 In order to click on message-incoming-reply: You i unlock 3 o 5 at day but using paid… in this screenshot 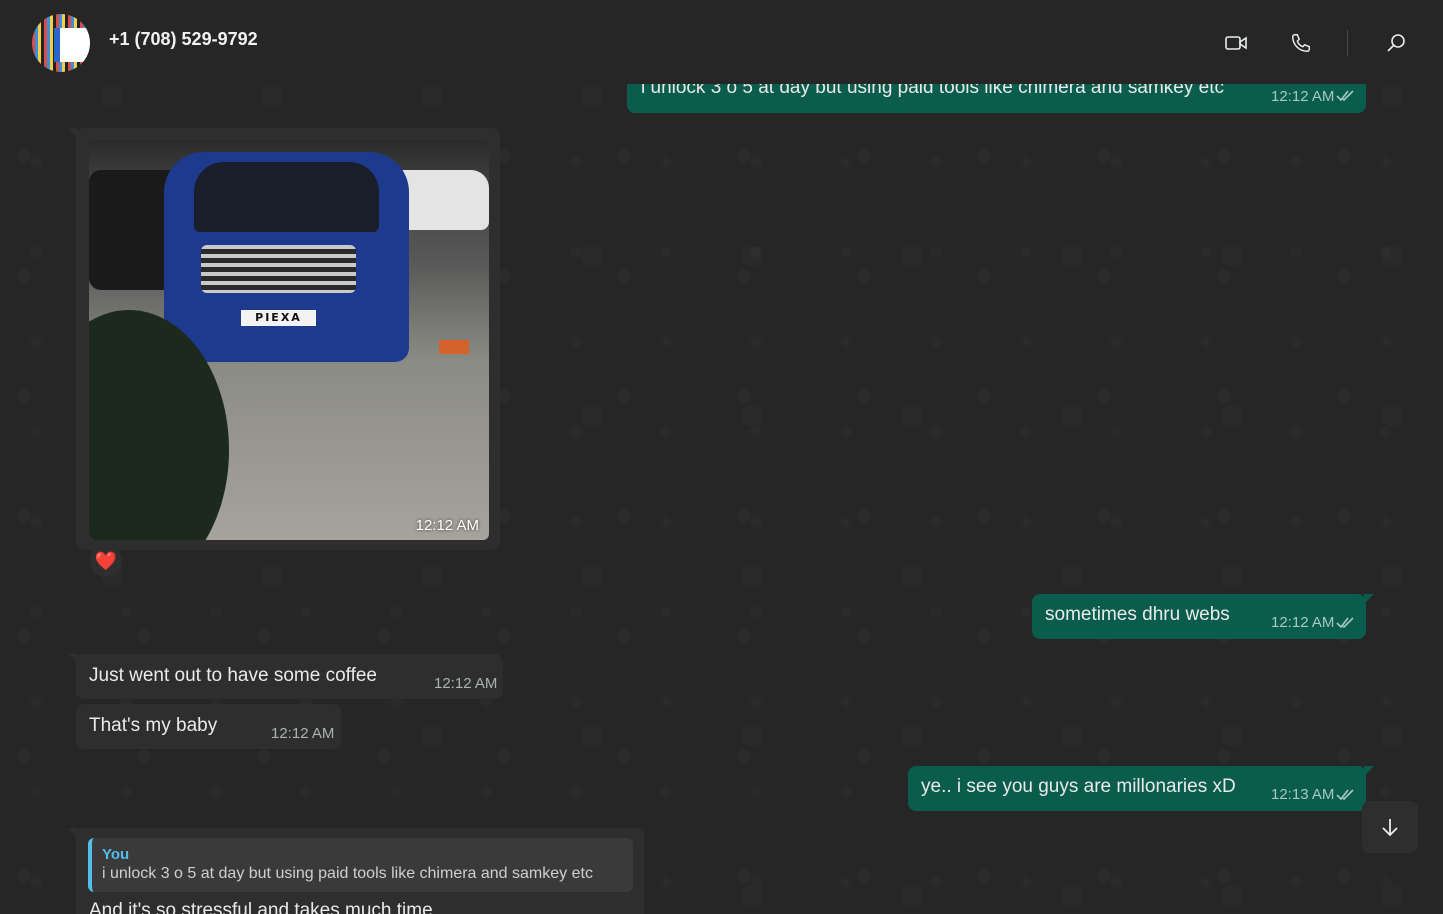, I will do `click(356, 871)`.